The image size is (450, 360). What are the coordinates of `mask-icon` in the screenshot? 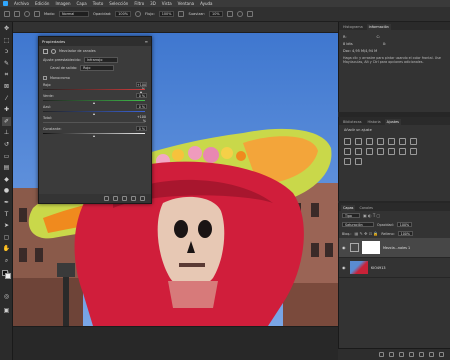 It's located at (53, 51).